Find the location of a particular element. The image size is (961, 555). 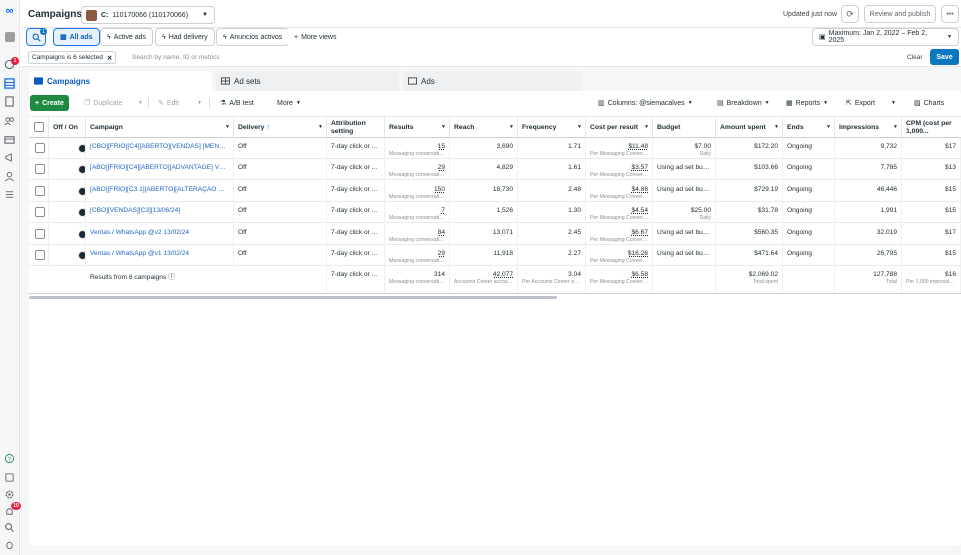

results-value: 150 is located at coordinates (439, 189).